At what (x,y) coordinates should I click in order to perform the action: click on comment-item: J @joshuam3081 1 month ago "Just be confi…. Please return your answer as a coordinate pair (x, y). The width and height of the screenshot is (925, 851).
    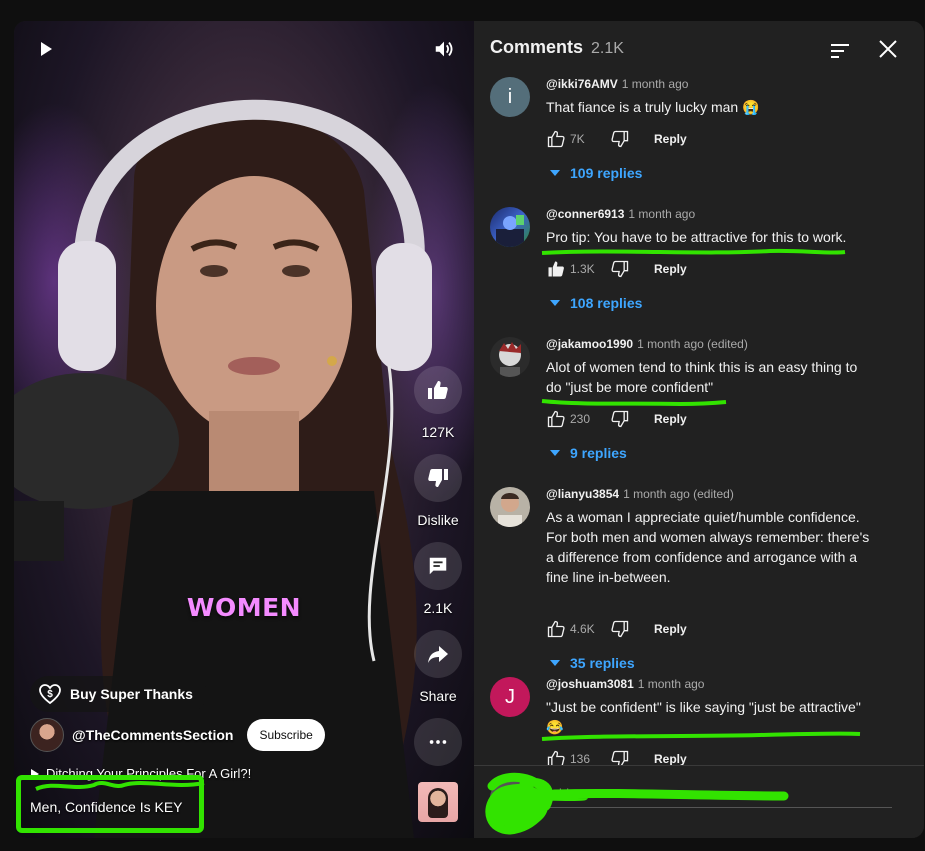
    Looking at the image, I should click on (700, 722).